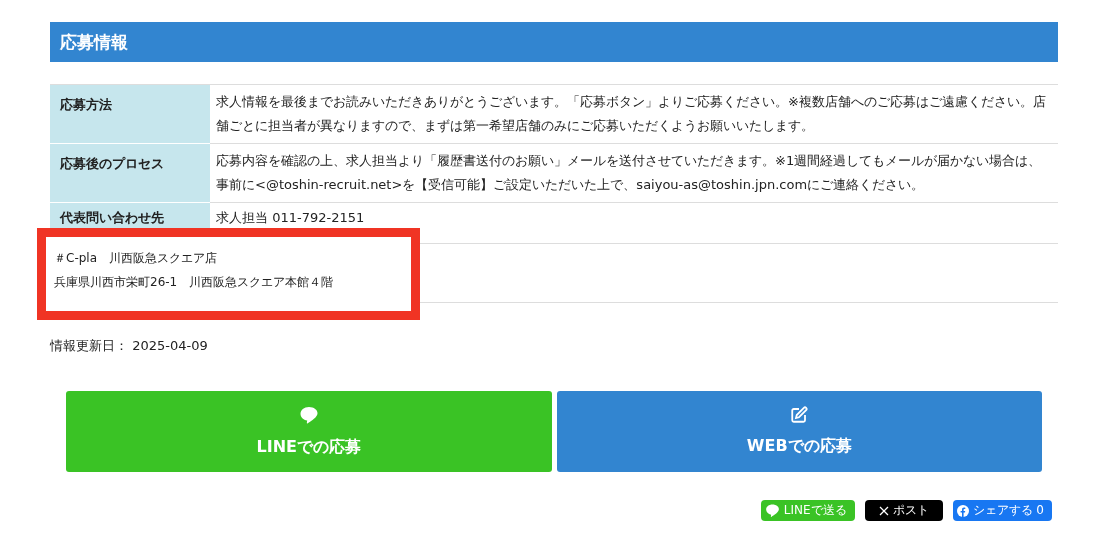 The height and width of the screenshot is (548, 1095). I want to click on share-button: シェアする 0, so click(1002, 510).